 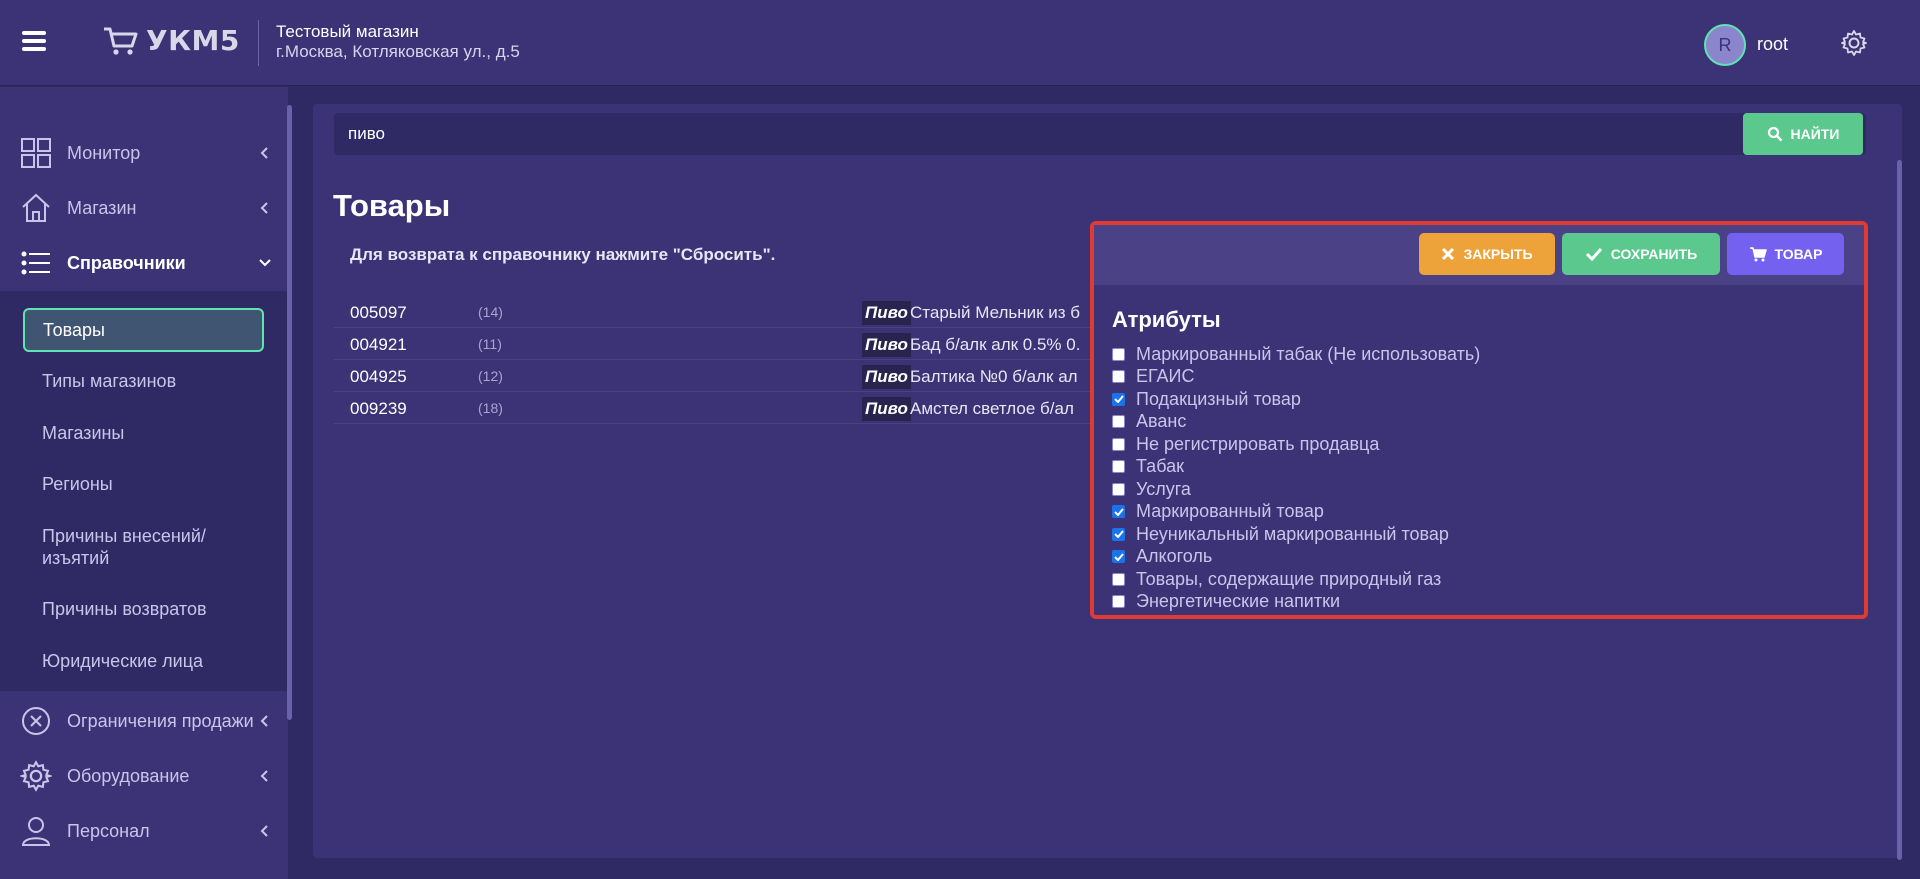 I want to click on item-name: Старый Мельник из б, so click(x=995, y=312).